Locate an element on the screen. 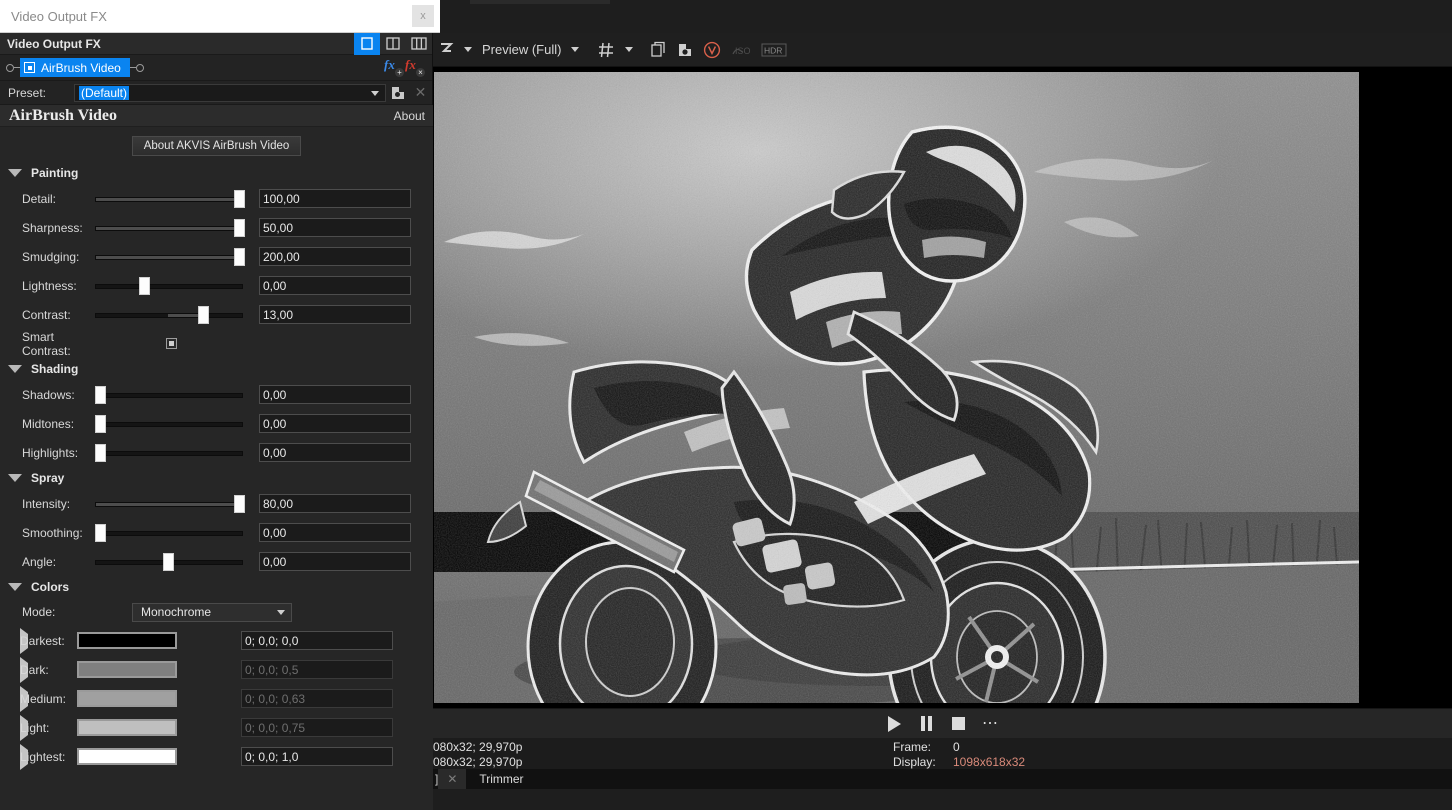 Image resolution: width=1452 pixels, height=810 pixels. preview-quality-label: Preview (Full) is located at coordinates (521, 50).